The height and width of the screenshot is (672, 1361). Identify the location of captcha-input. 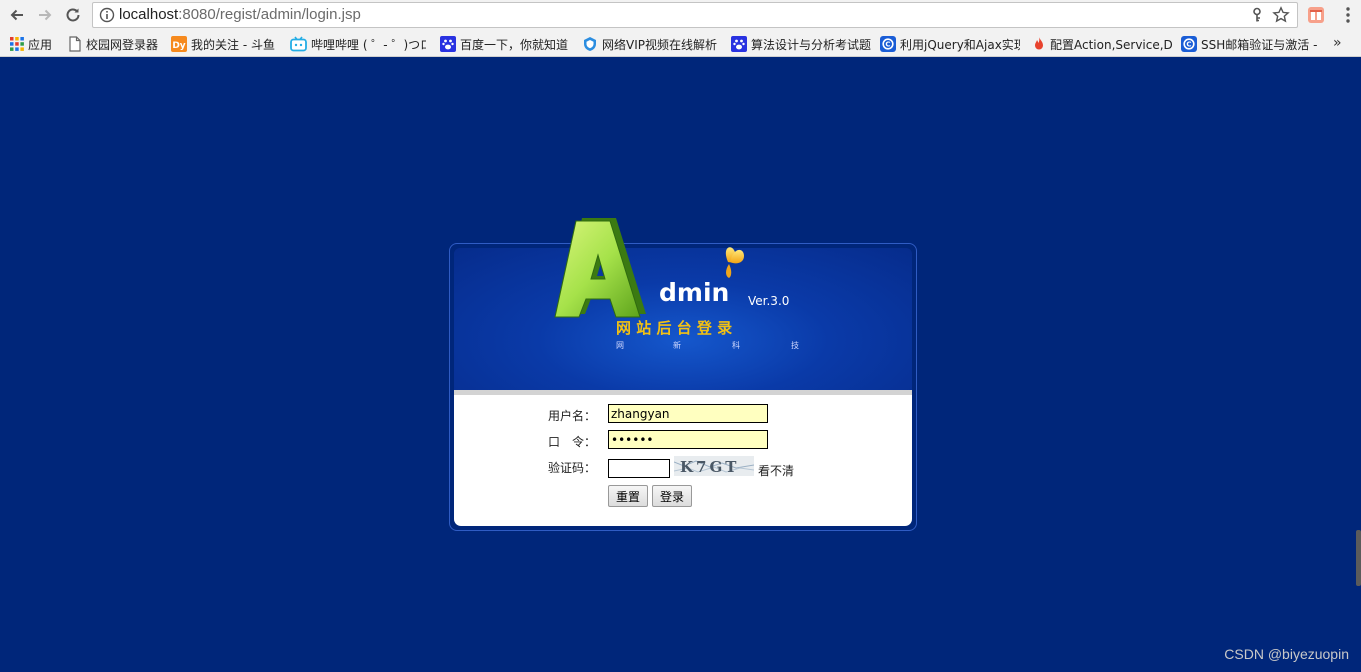
(639, 468).